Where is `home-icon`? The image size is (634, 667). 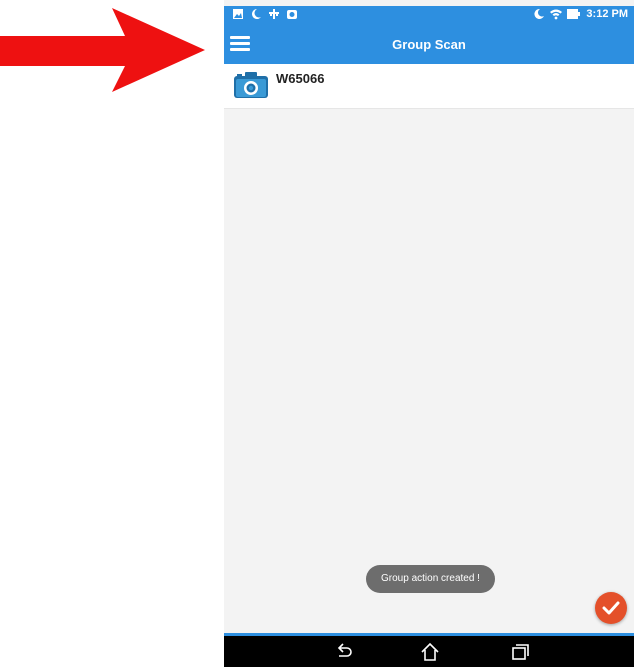
home-icon is located at coordinates (430, 652).